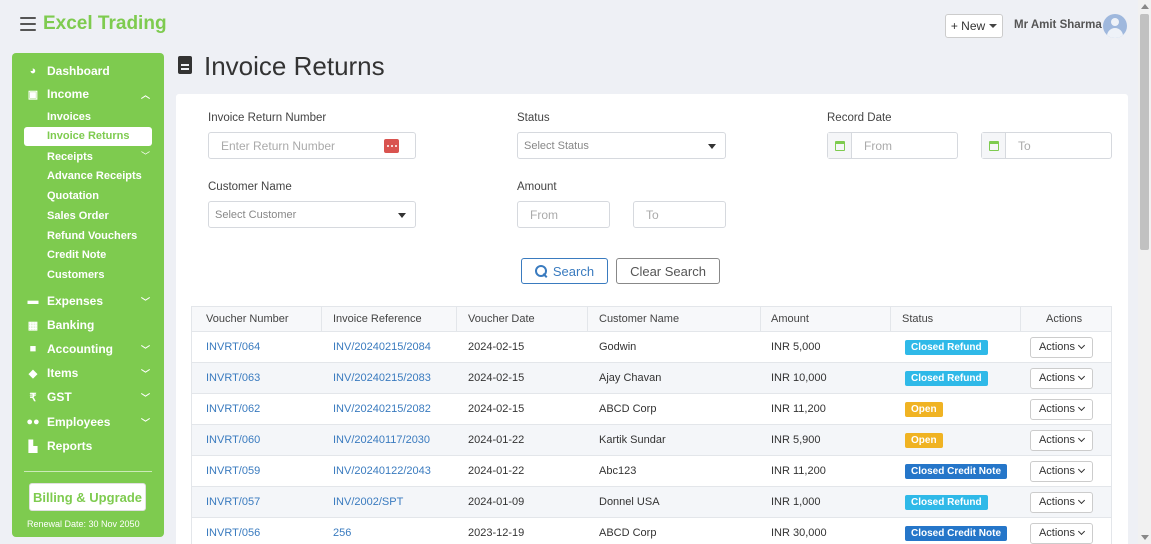 The height and width of the screenshot is (544, 1151). I want to click on billing-upgrade-button: Billing & Upgrade, so click(87, 497).